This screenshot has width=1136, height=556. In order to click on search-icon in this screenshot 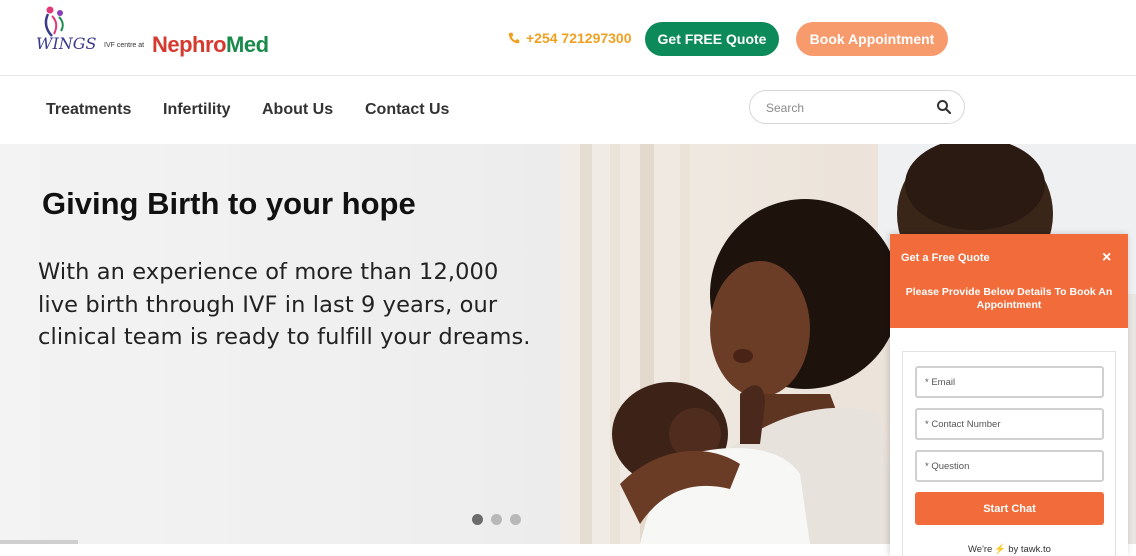, I will do `click(944, 107)`.